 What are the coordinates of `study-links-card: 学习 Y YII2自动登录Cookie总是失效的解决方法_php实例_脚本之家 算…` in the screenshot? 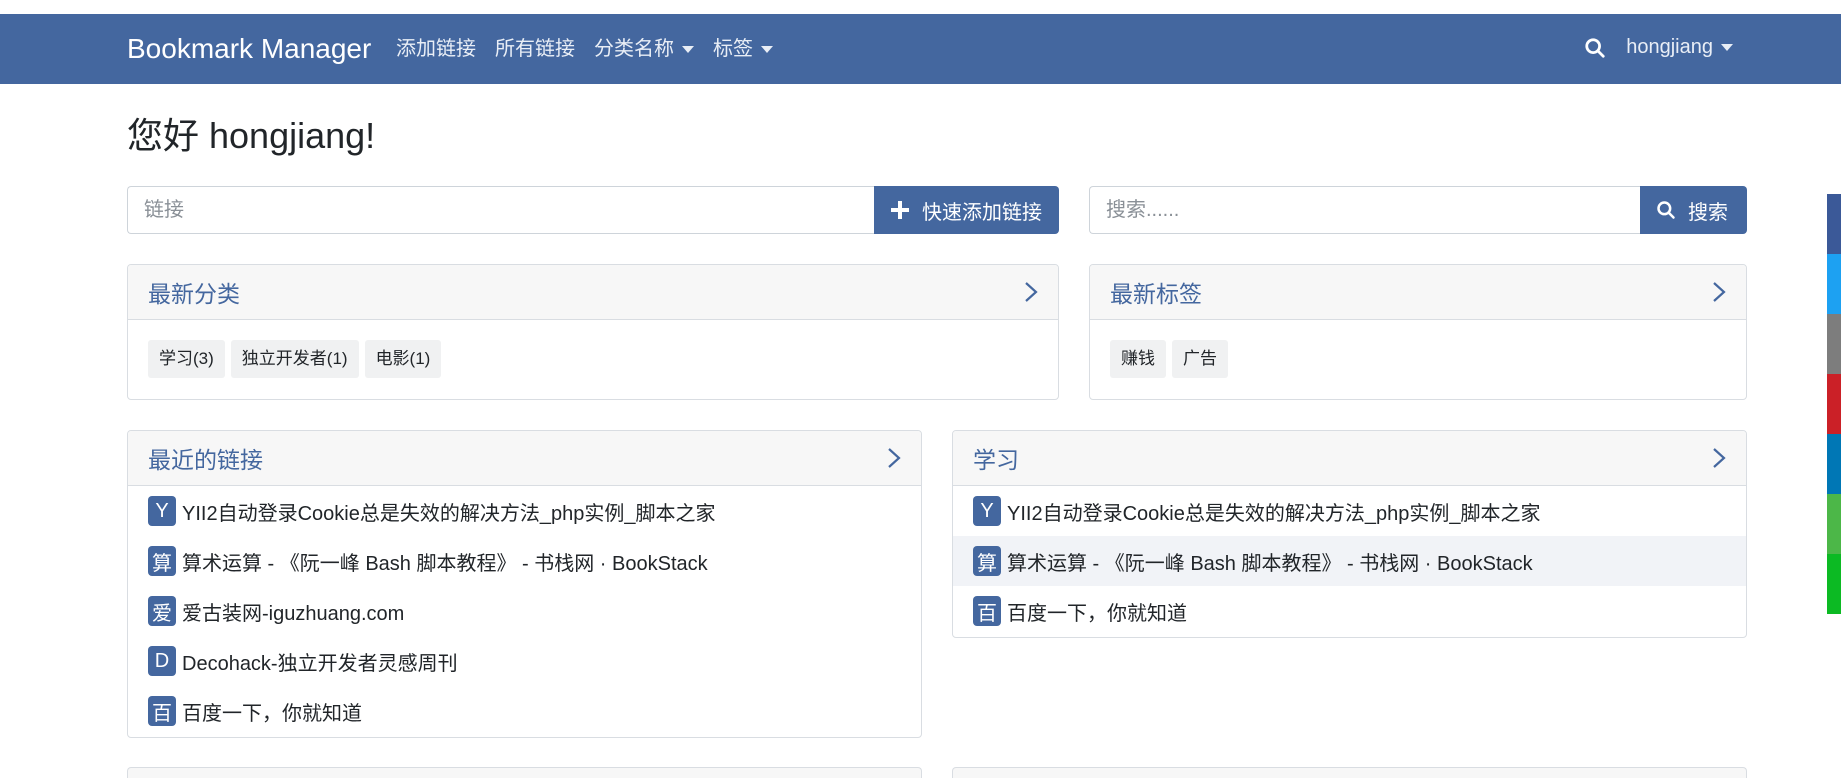 It's located at (1349, 534).